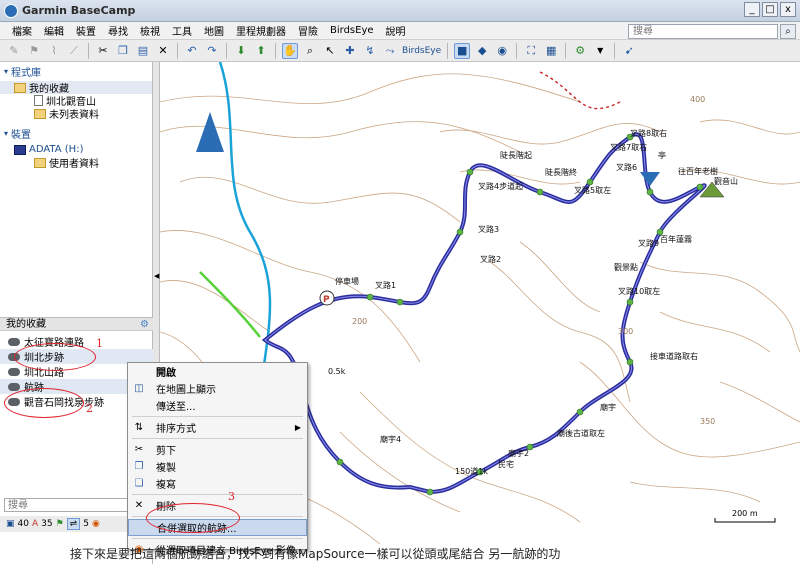  I want to click on map-label: 百年蓮霧, so click(676, 239).